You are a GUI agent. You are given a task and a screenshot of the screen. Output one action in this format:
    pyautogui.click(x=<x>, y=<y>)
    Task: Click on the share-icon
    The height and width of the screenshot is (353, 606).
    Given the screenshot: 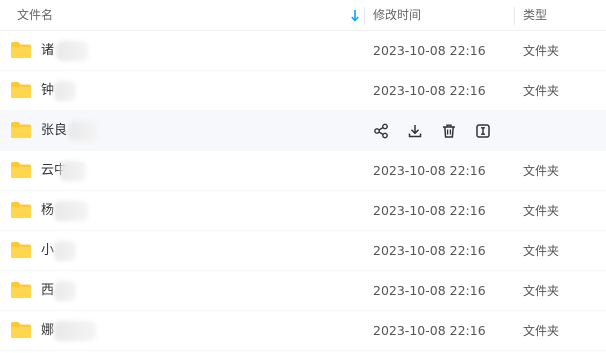 What is the action you would take?
    pyautogui.click(x=381, y=131)
    